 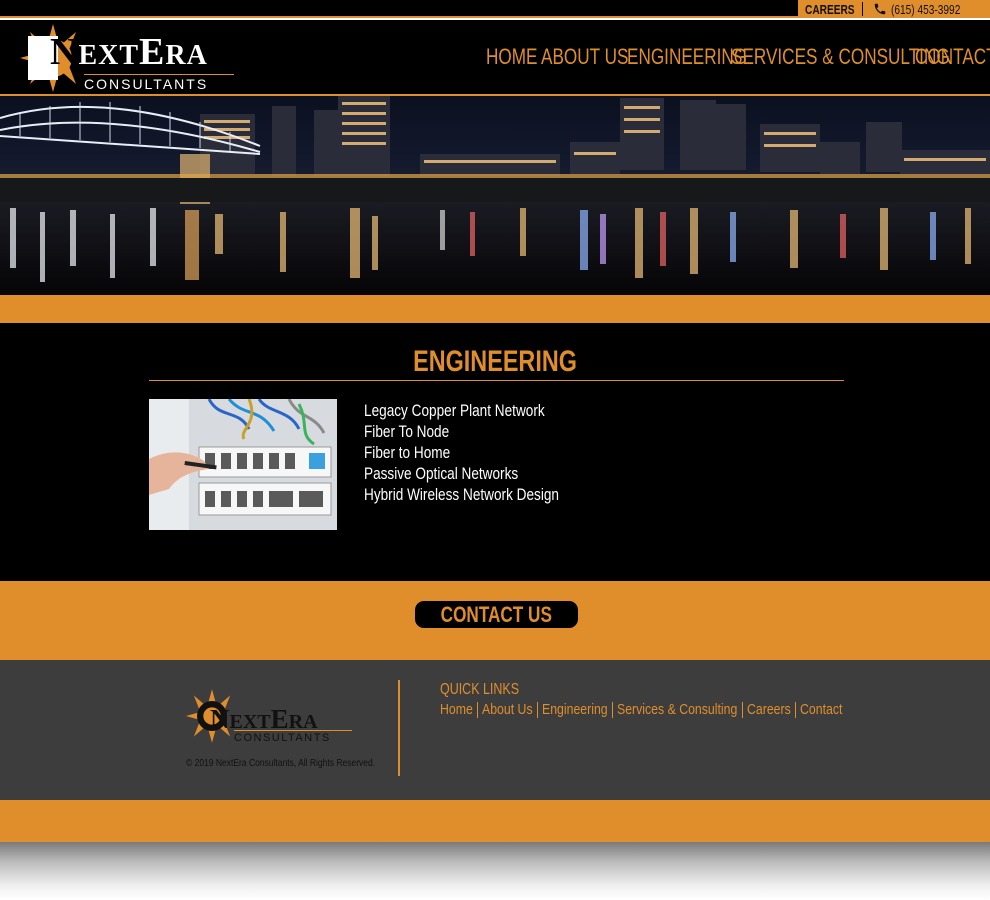 I want to click on list-item: Legacy Copper Plant Network, so click(x=454, y=410).